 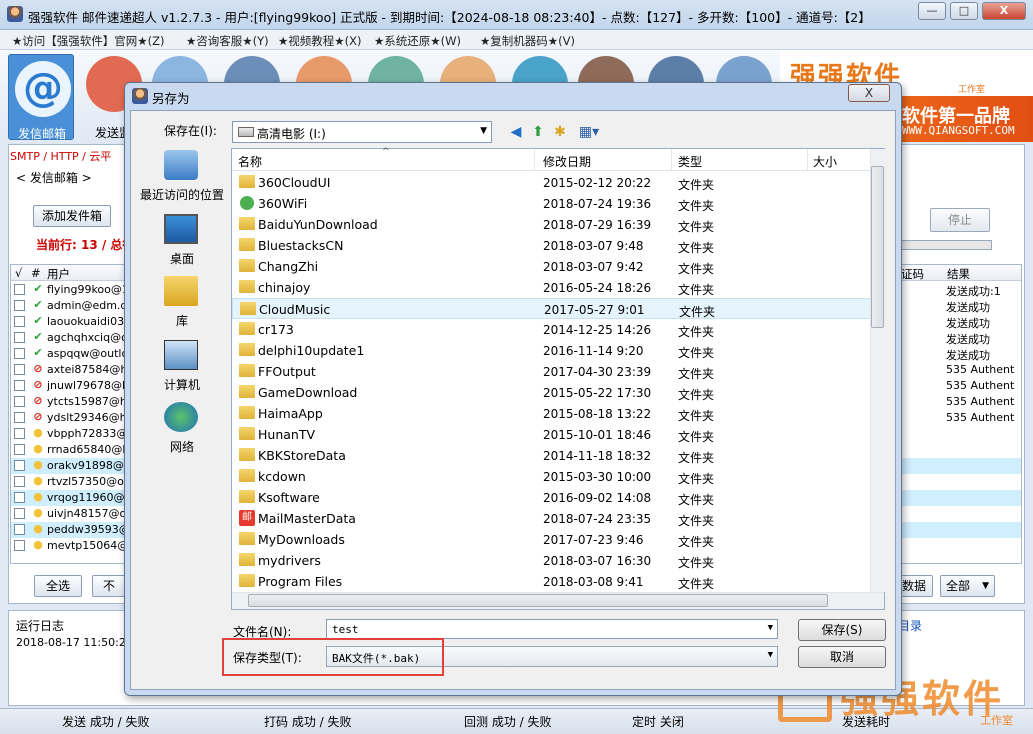 I want to click on file-row: BluestacksCN 2018-03-07 9:48 文件夹, so click(x=552, y=245).